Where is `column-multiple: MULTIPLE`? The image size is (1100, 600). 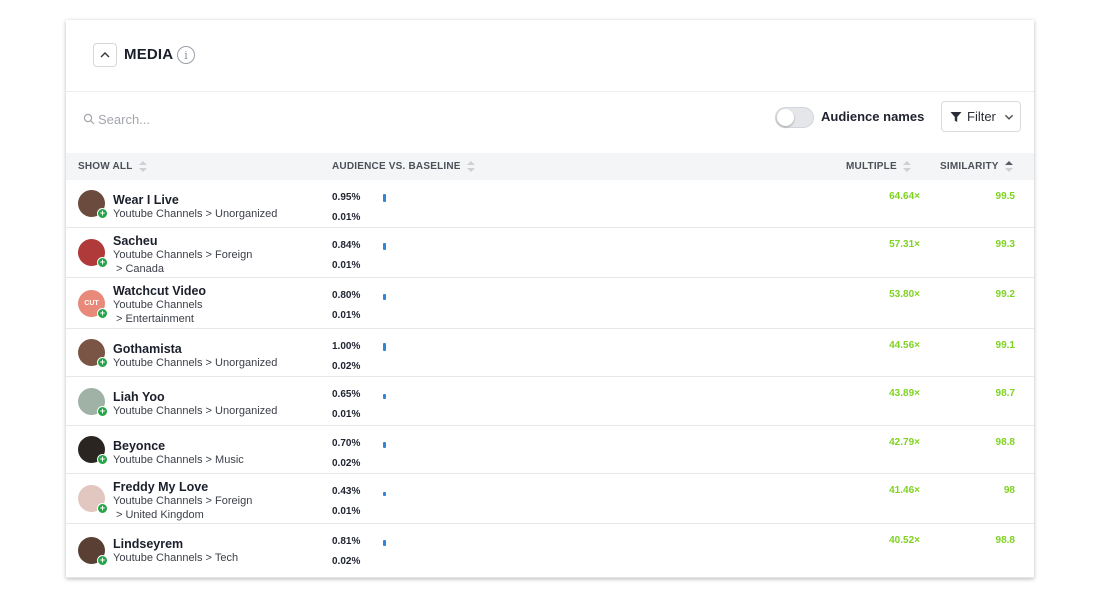 column-multiple: MULTIPLE is located at coordinates (878, 166).